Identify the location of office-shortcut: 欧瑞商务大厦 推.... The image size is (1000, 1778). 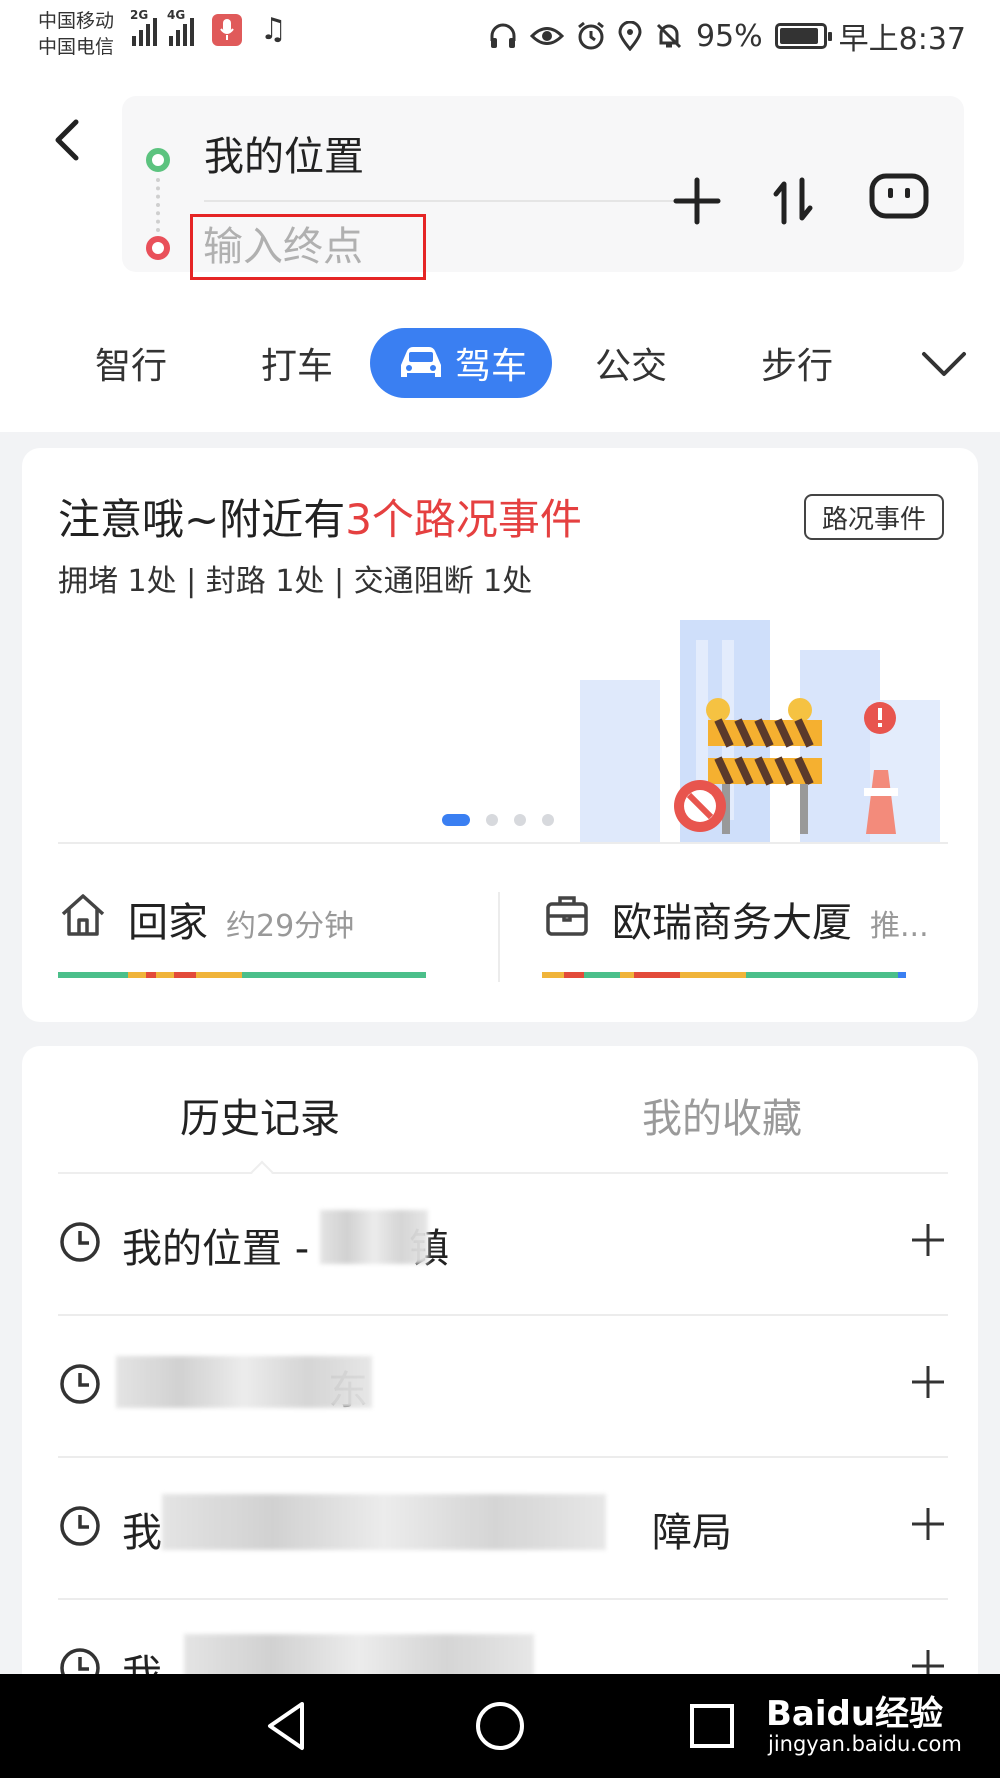
(752, 928).